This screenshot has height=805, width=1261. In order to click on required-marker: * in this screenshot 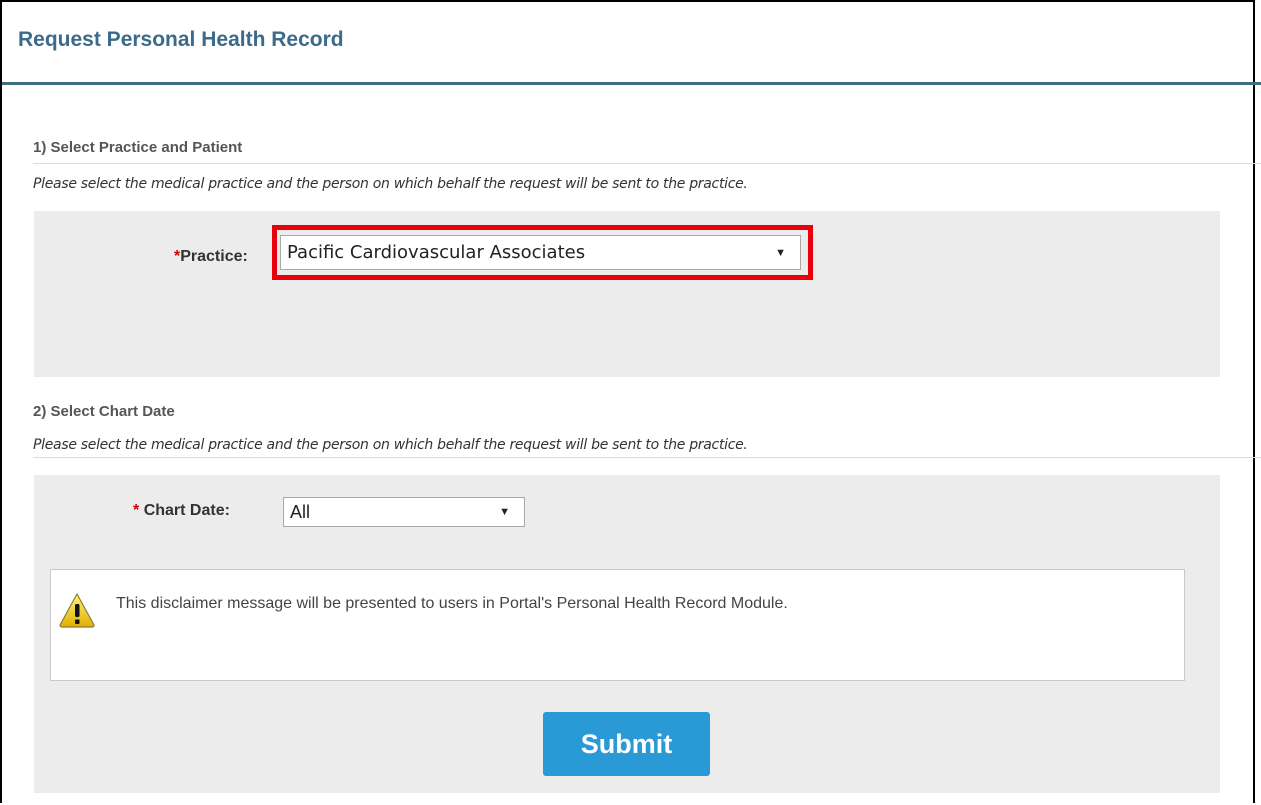, I will do `click(136, 510)`.